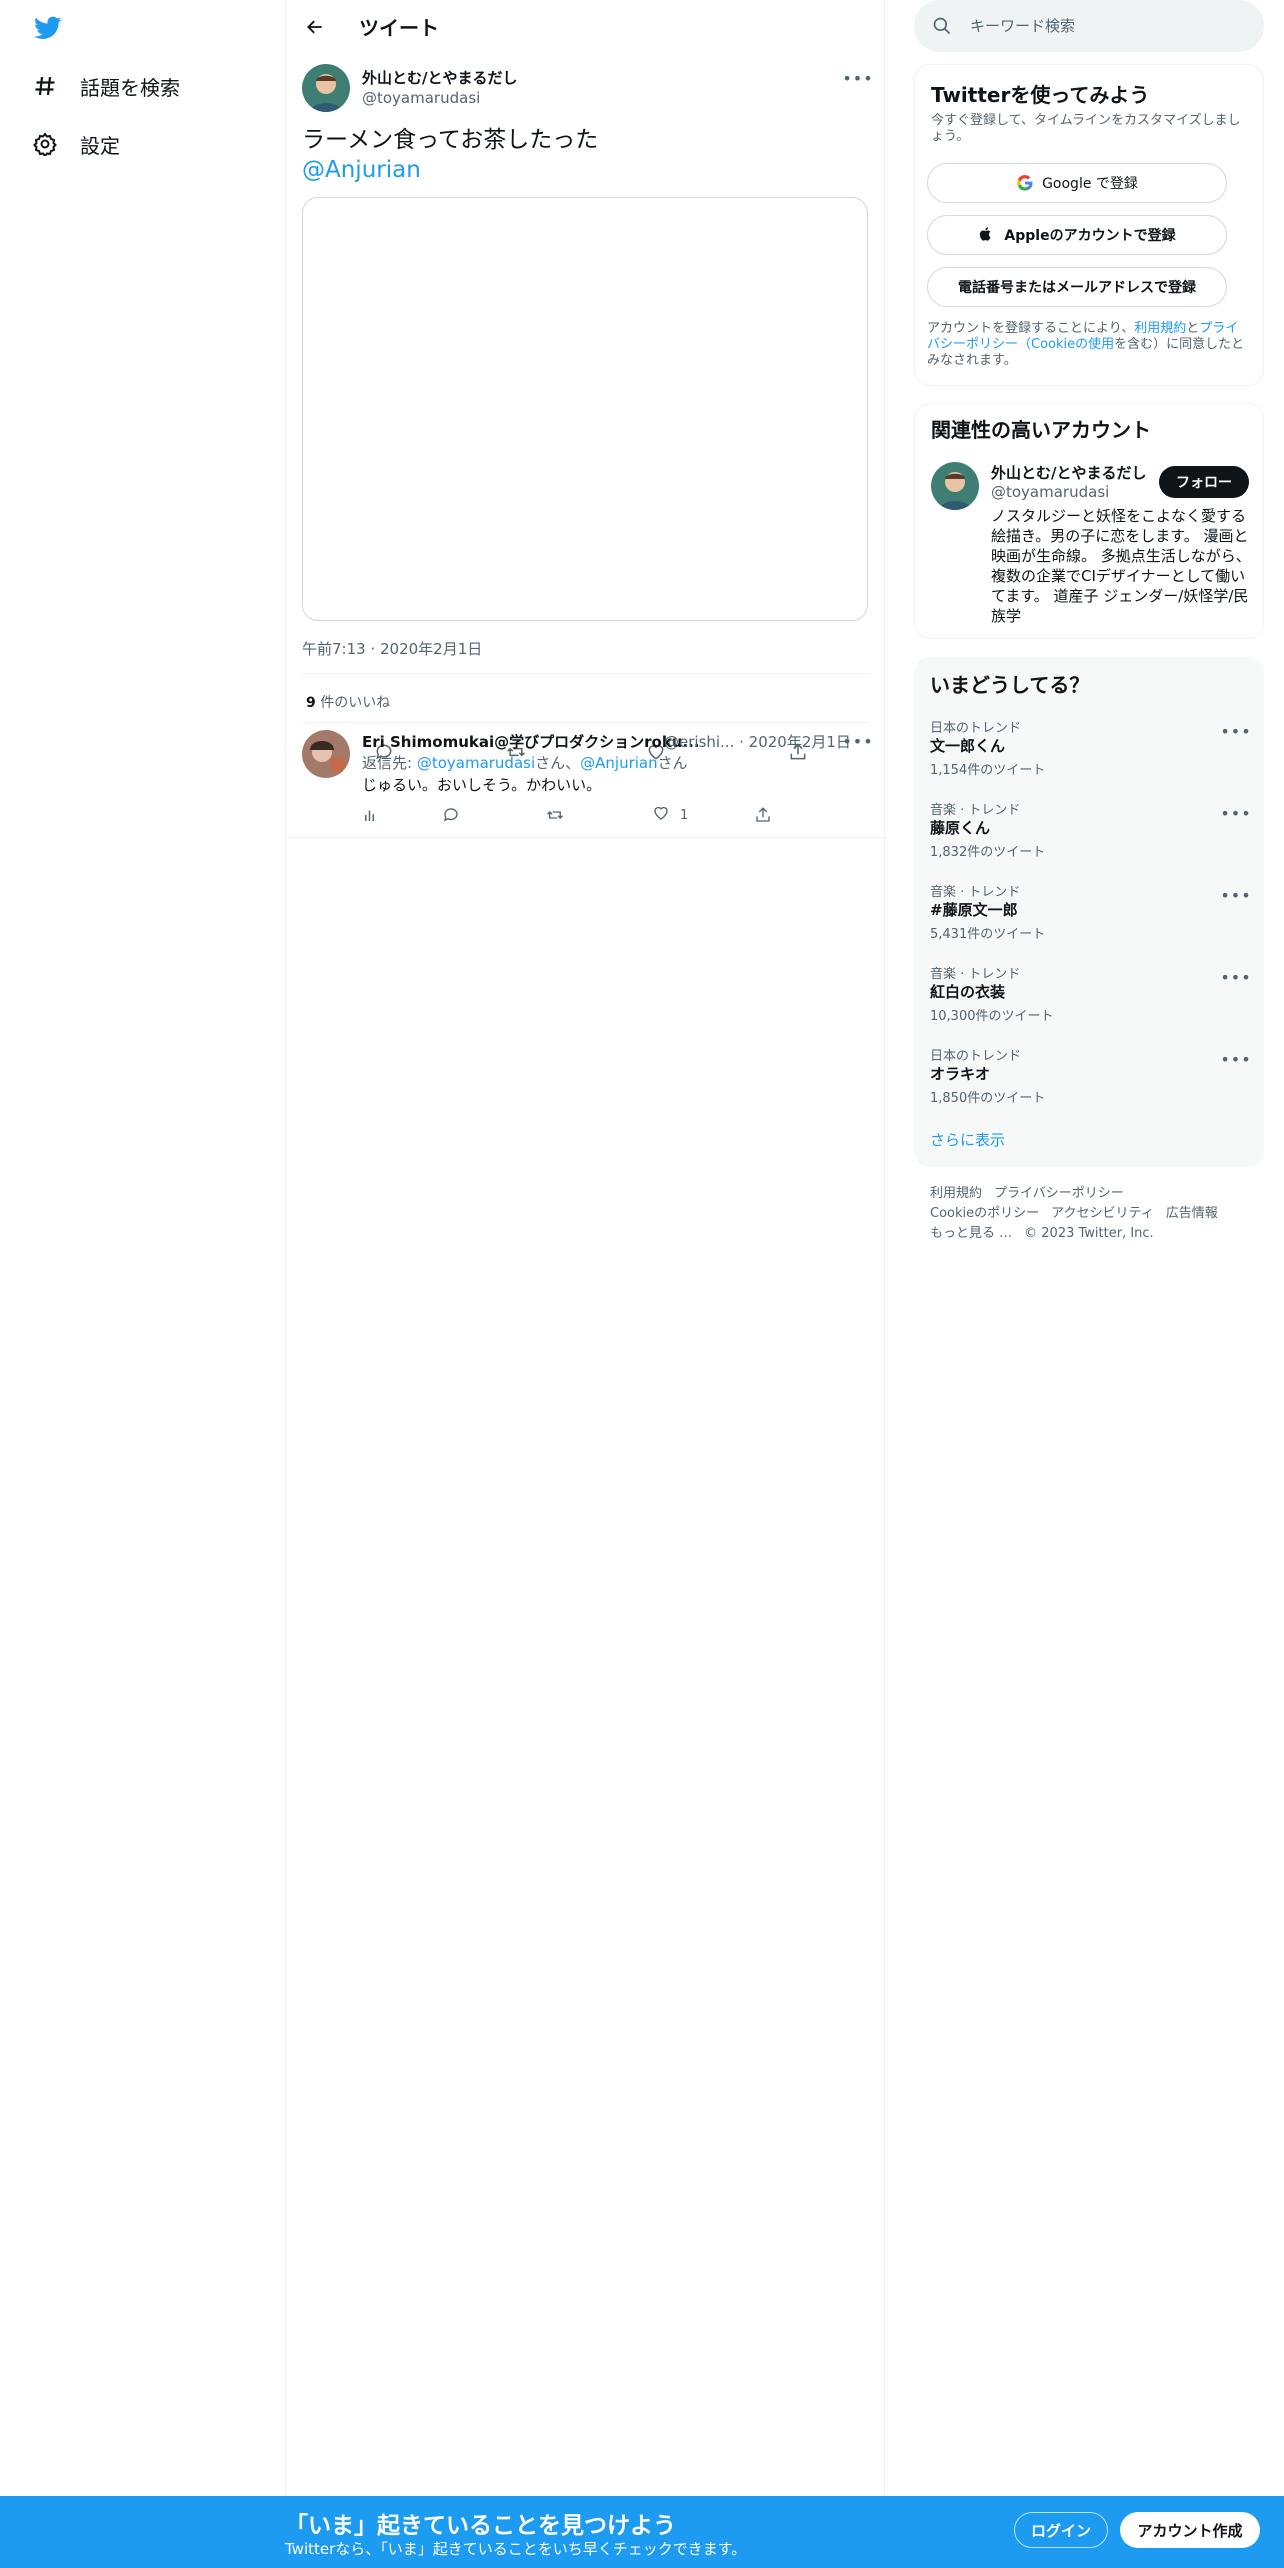 This screenshot has width=1284, height=2568. Describe the element at coordinates (988, 770) in the screenshot. I see `trend-count: 1,154件のツイート` at that location.